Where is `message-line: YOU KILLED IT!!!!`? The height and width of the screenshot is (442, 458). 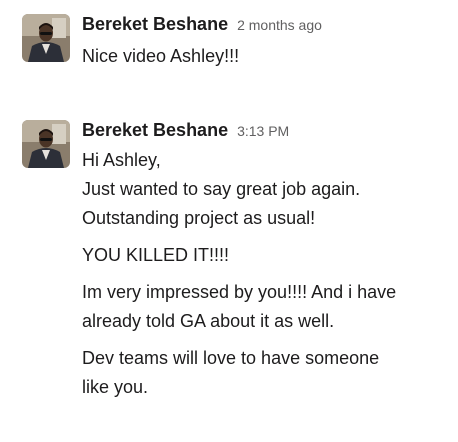
message-line: YOU KILLED IT!!!! is located at coordinates (156, 255).